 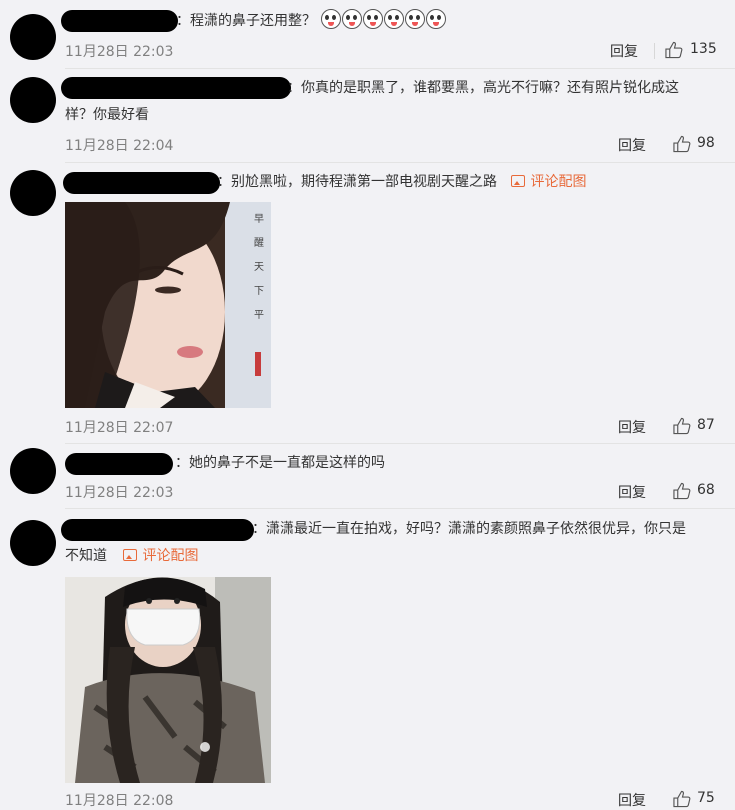 I want to click on comment-time: 11月28日 22:07, so click(x=119, y=428).